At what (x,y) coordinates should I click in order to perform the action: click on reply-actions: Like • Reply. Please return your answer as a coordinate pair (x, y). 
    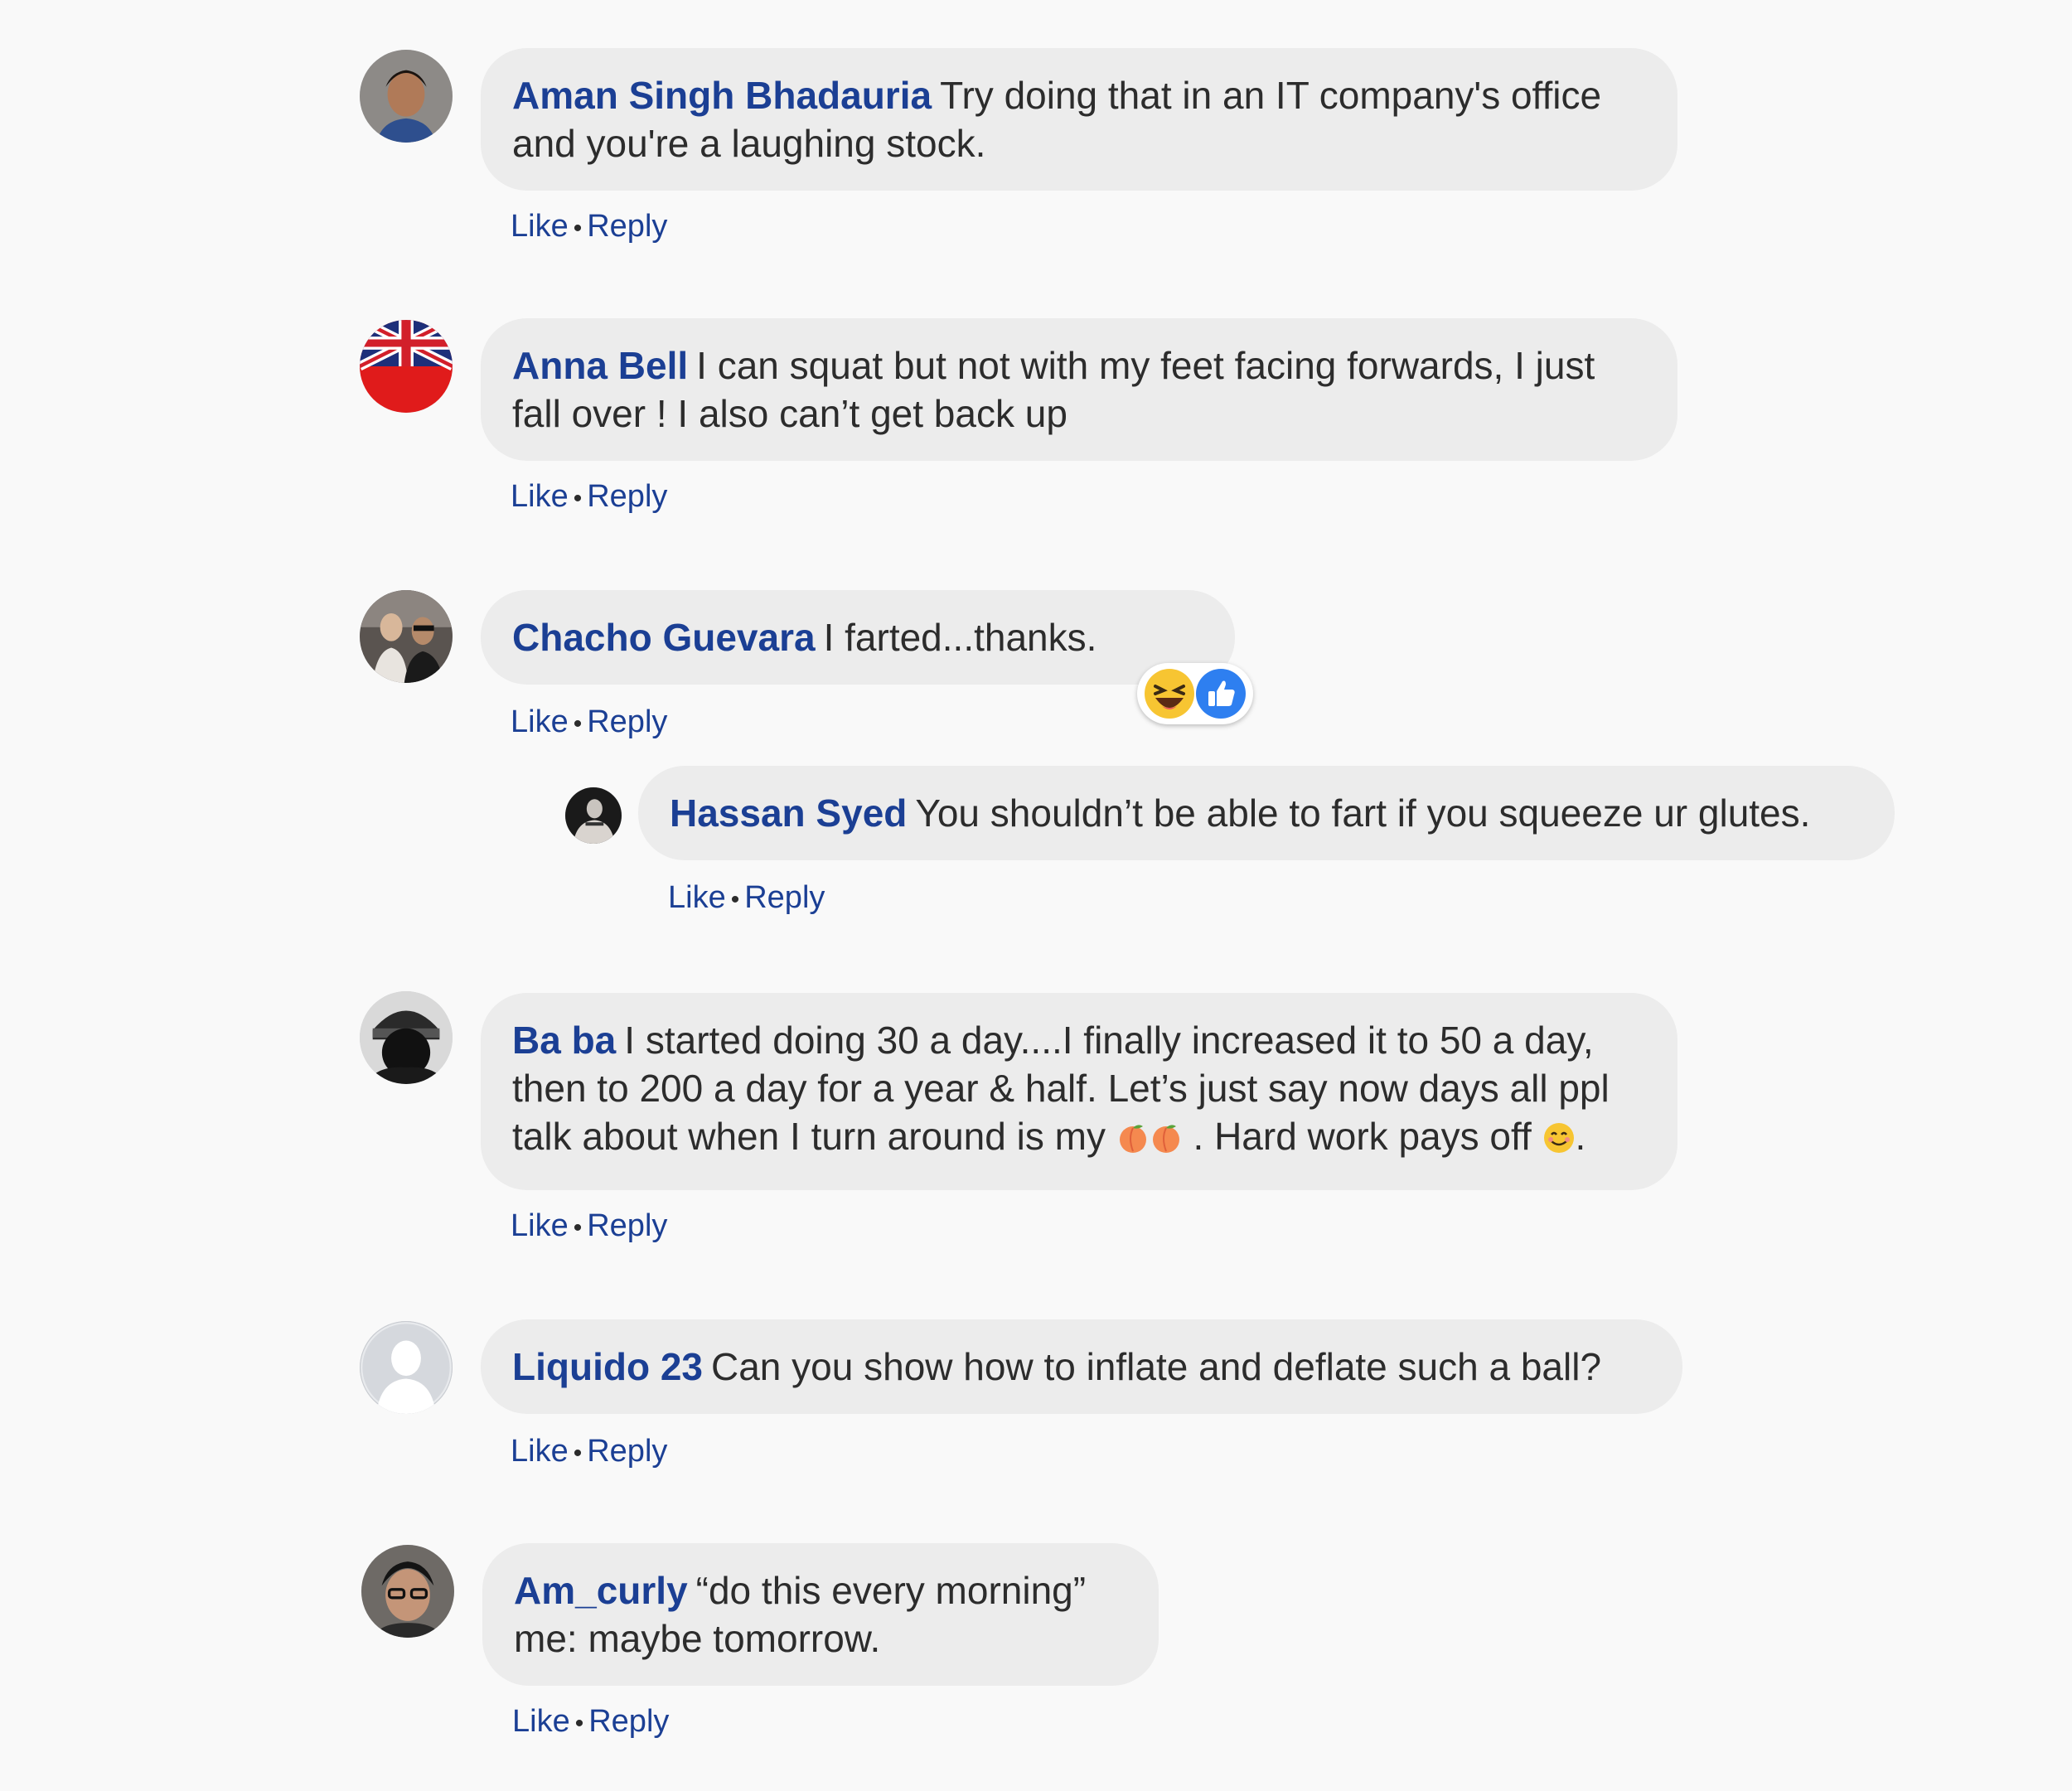
    Looking at the image, I should click on (746, 898).